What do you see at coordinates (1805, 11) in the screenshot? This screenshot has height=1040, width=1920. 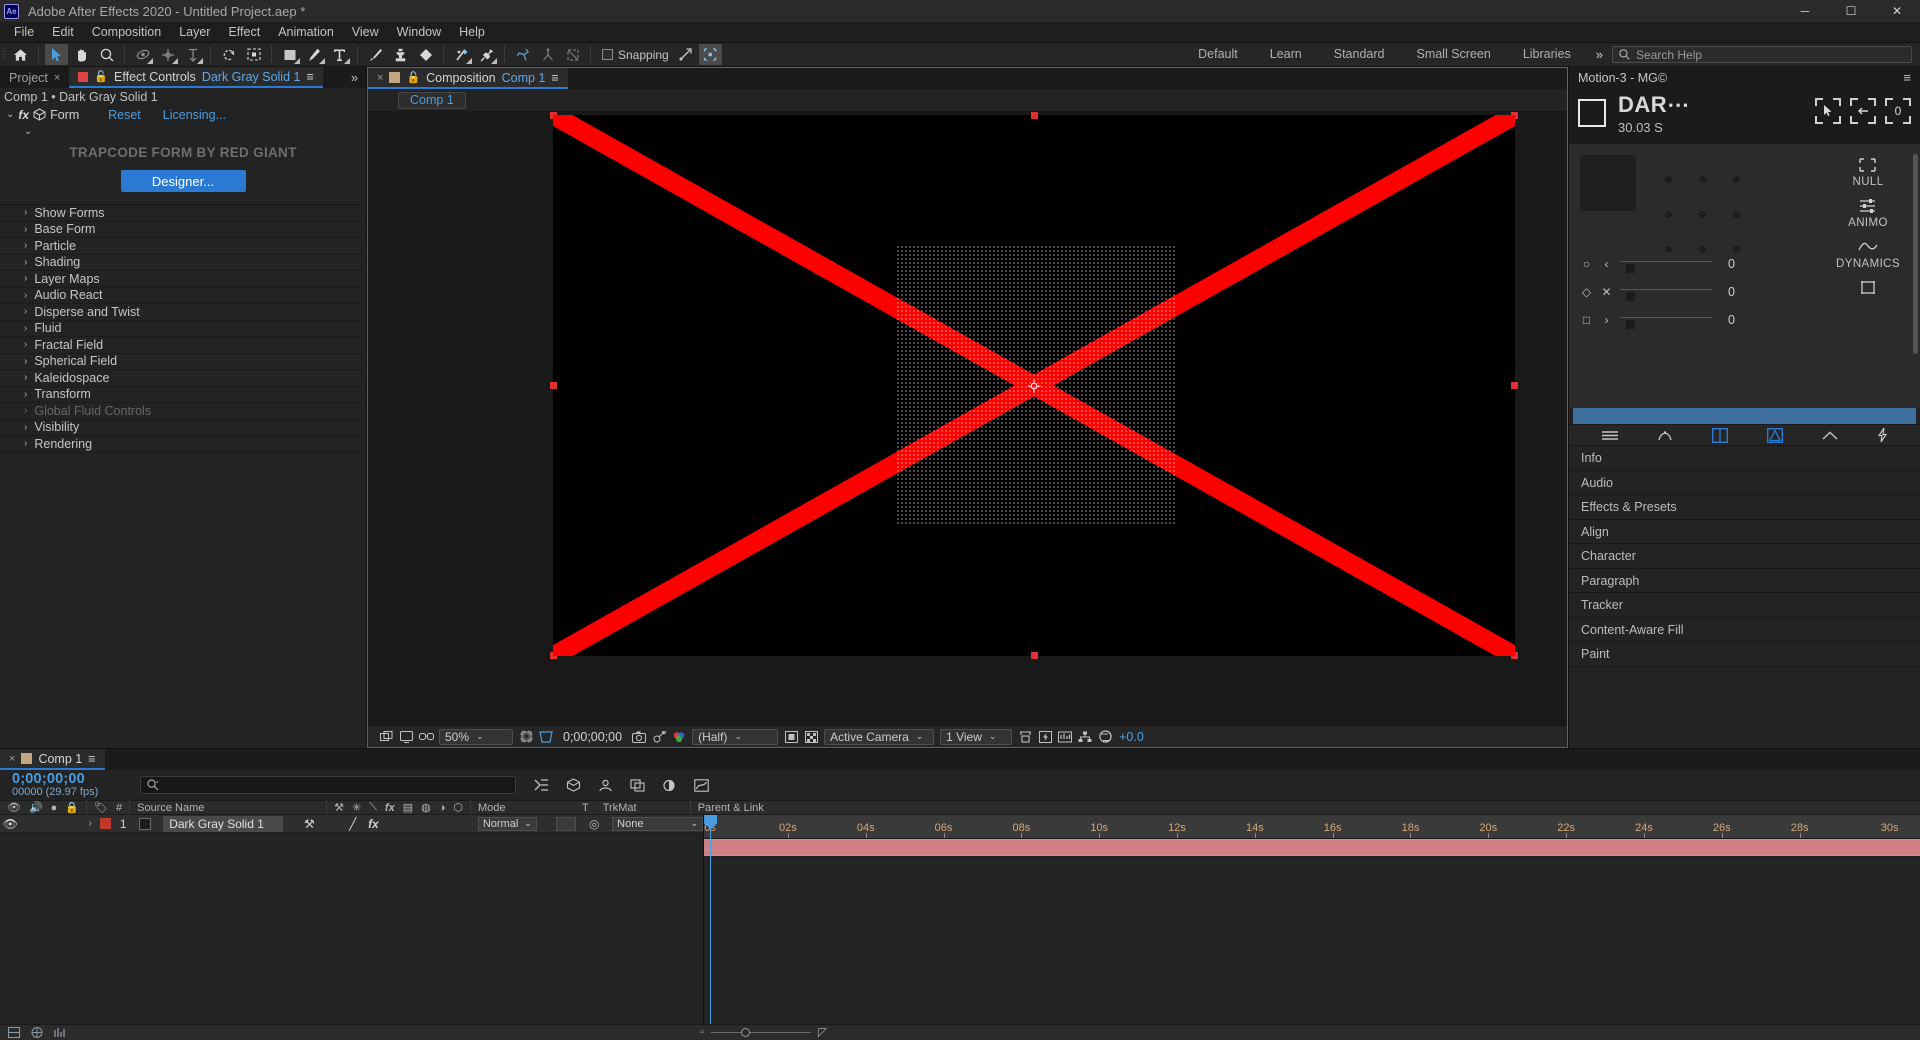 I see `minimize-button: ─` at bounding box center [1805, 11].